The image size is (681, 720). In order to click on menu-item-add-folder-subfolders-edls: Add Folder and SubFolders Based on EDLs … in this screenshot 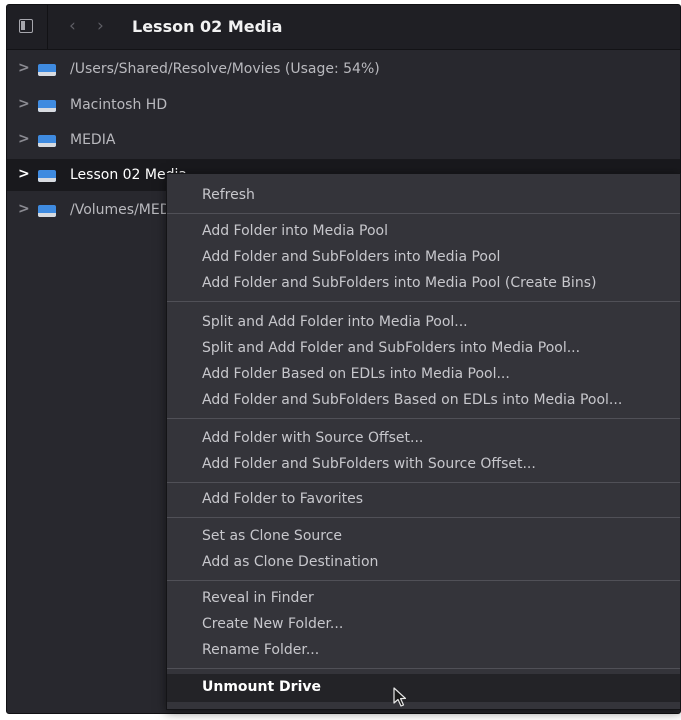, I will do `click(423, 401)`.